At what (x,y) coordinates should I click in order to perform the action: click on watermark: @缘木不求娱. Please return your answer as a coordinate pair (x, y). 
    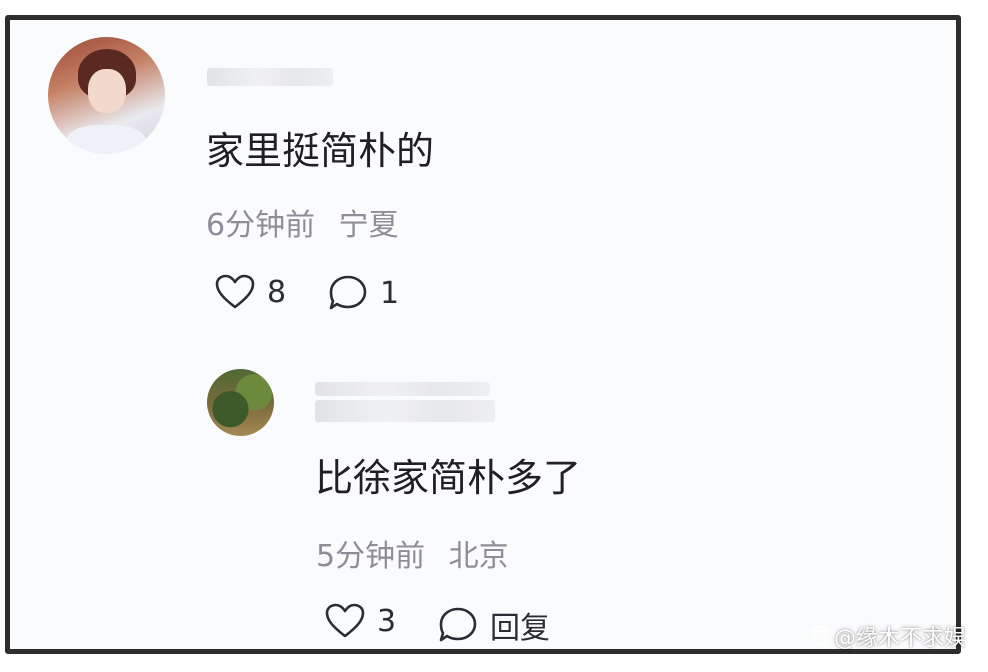
    Looking at the image, I should click on (887, 636).